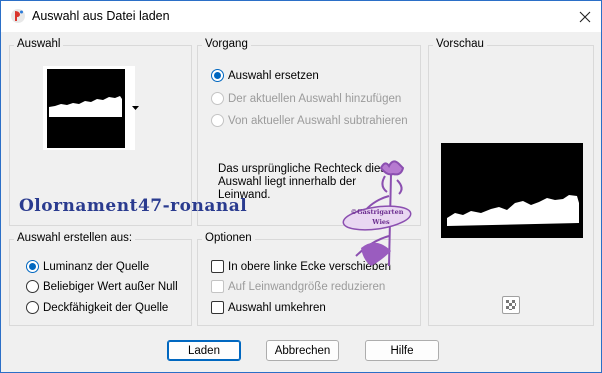 The image size is (602, 373). What do you see at coordinates (512, 190) in the screenshot?
I see `preview-image` at bounding box center [512, 190].